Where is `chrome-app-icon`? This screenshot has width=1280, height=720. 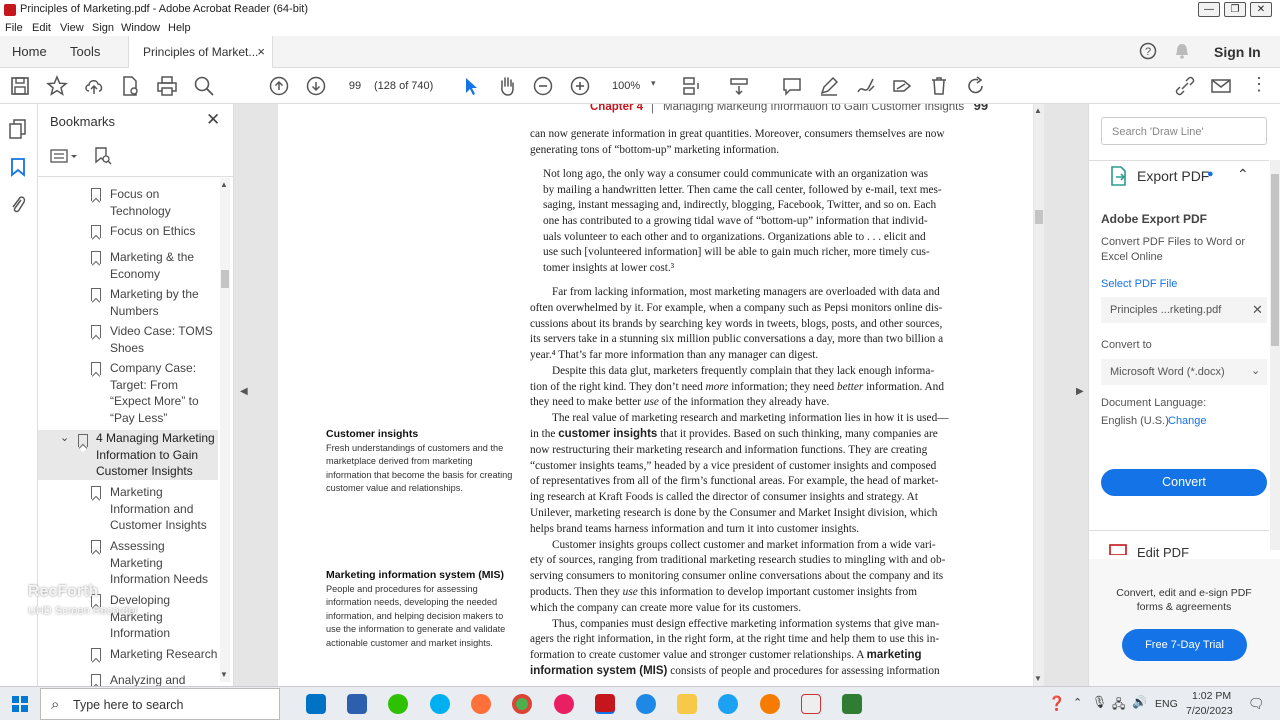 chrome-app-icon is located at coordinates (522, 704).